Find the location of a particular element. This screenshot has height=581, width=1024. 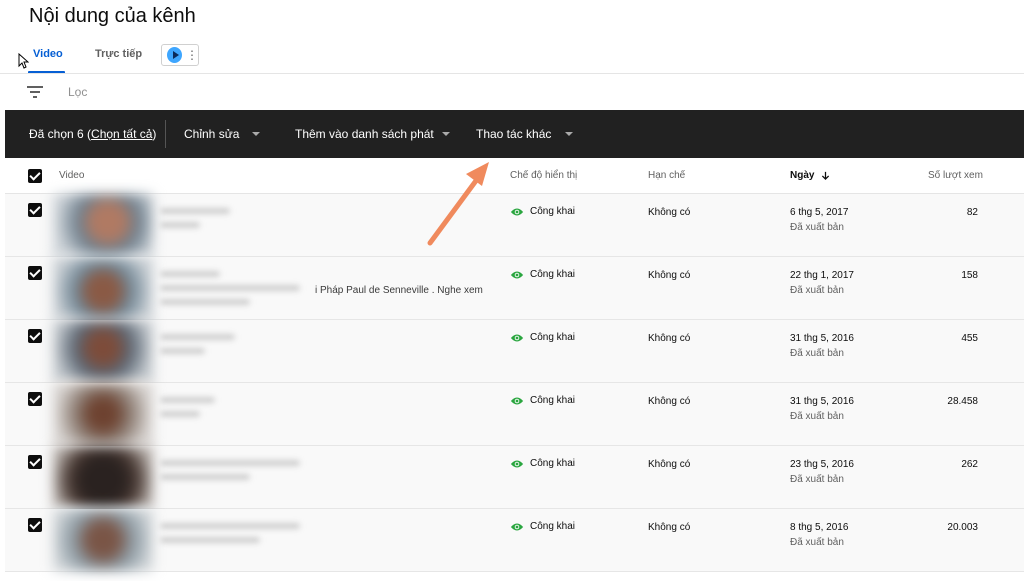

date-value: 23 thg 5, 2016 is located at coordinates (822, 464).